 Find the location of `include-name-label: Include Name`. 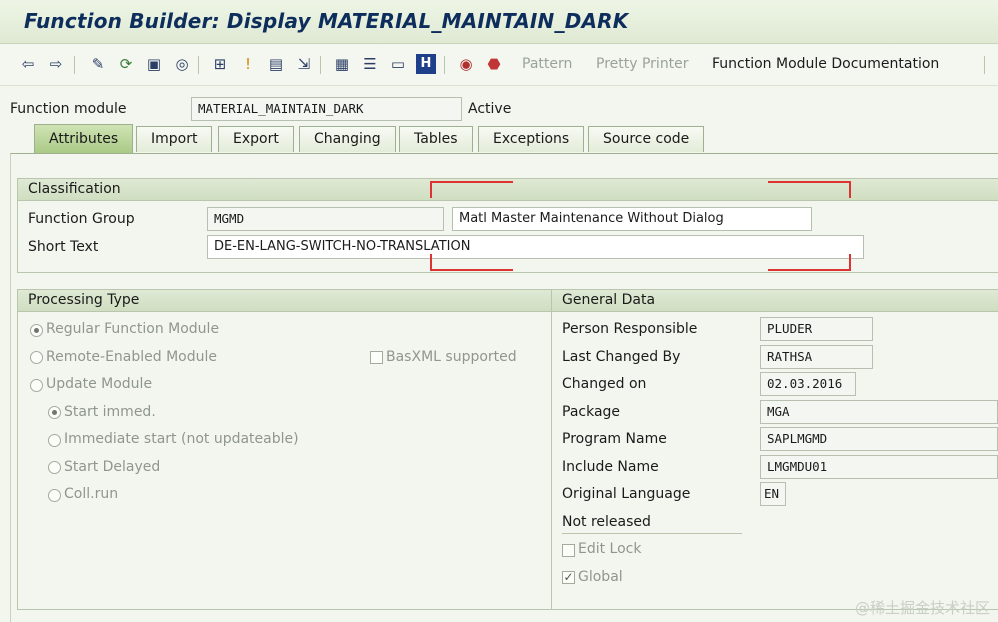

include-name-label: Include Name is located at coordinates (610, 467).